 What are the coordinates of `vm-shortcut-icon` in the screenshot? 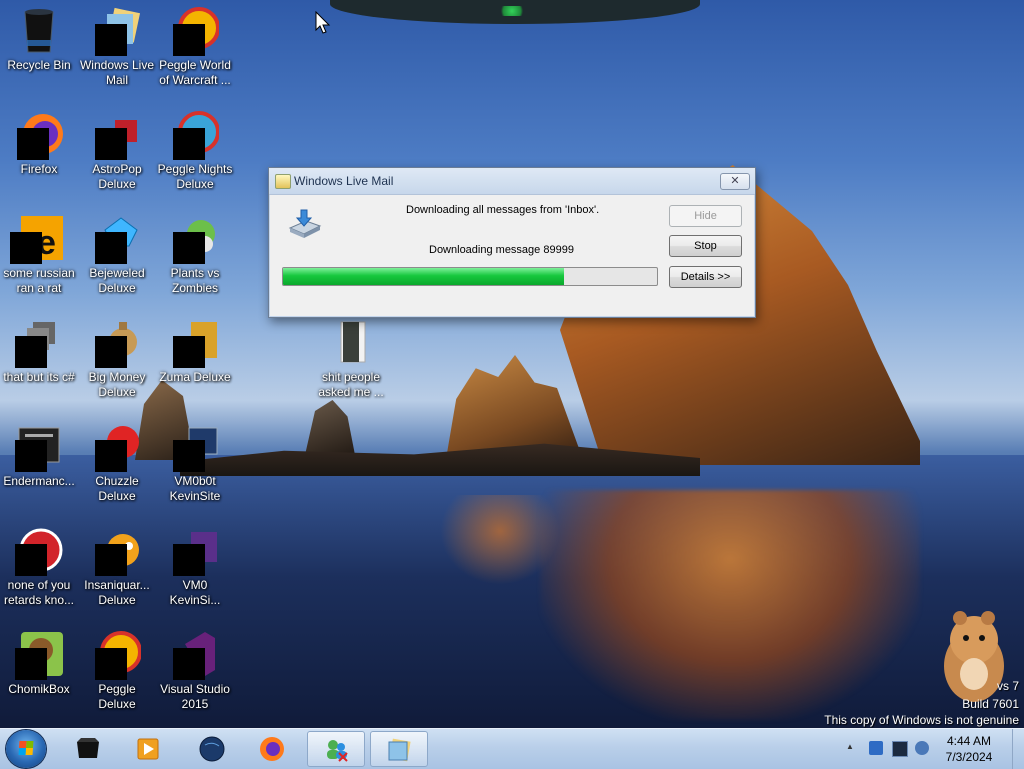 It's located at (195, 551).